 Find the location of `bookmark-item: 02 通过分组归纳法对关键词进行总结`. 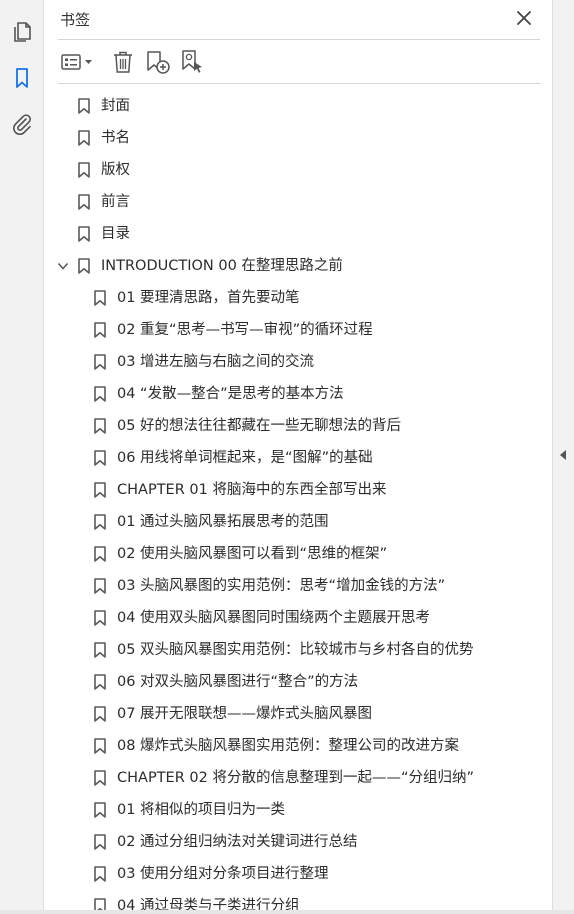

bookmark-item: 02 通过分组归纳法对关键词进行总结 is located at coordinates (294, 842).